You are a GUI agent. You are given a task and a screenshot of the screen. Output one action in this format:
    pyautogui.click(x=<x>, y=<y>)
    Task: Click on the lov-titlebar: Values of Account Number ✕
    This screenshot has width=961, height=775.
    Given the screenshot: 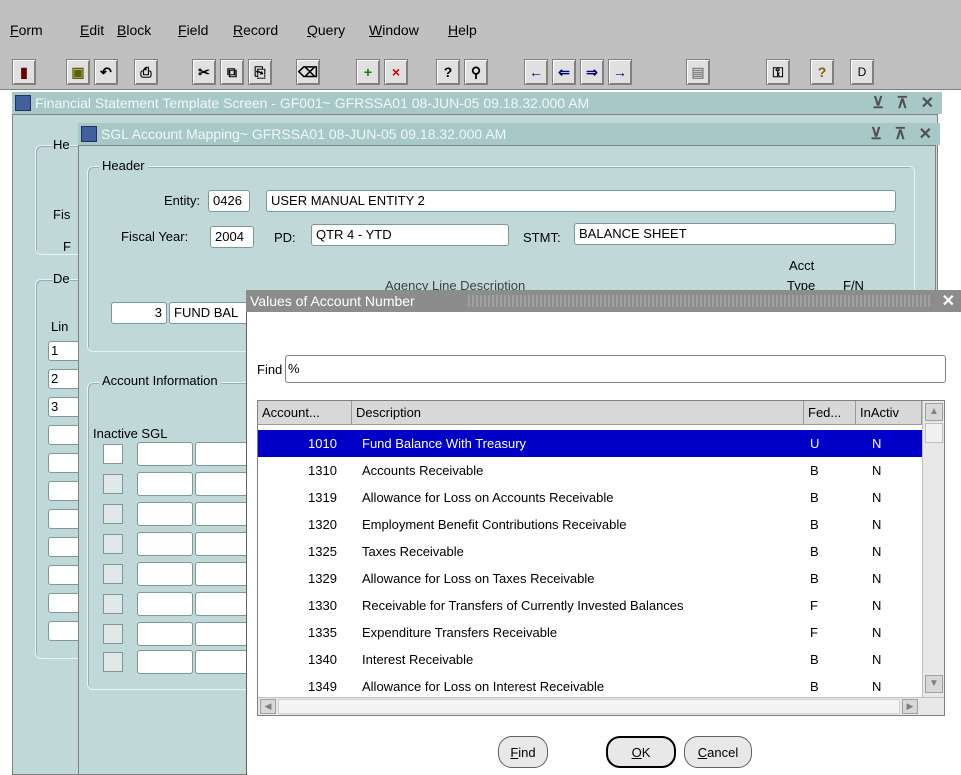 What is the action you would take?
    pyautogui.click(x=603, y=301)
    